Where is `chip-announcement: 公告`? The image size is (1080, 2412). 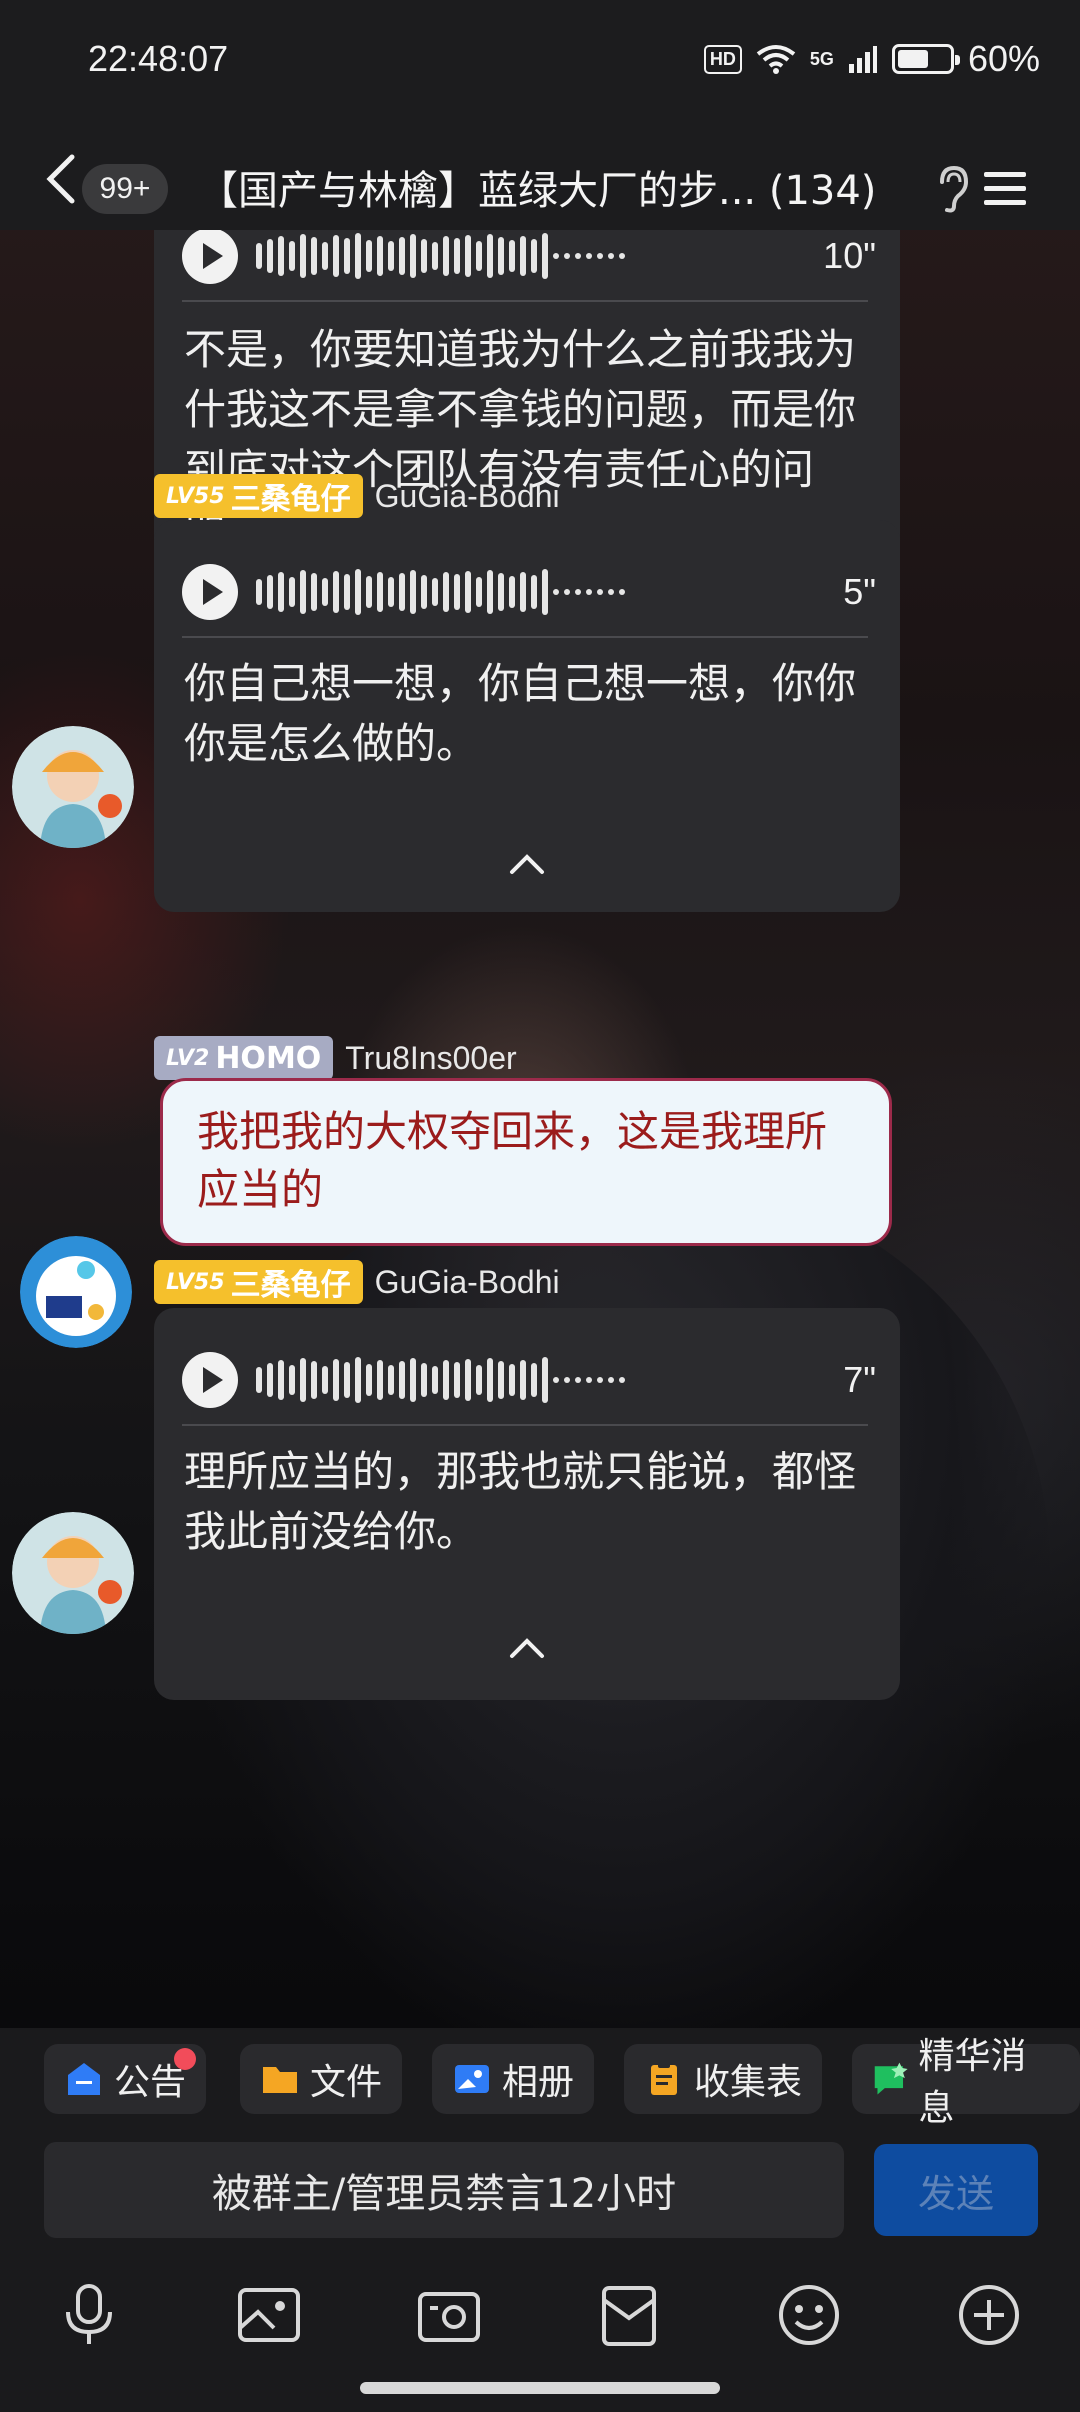 chip-announcement: 公告 is located at coordinates (125, 2079).